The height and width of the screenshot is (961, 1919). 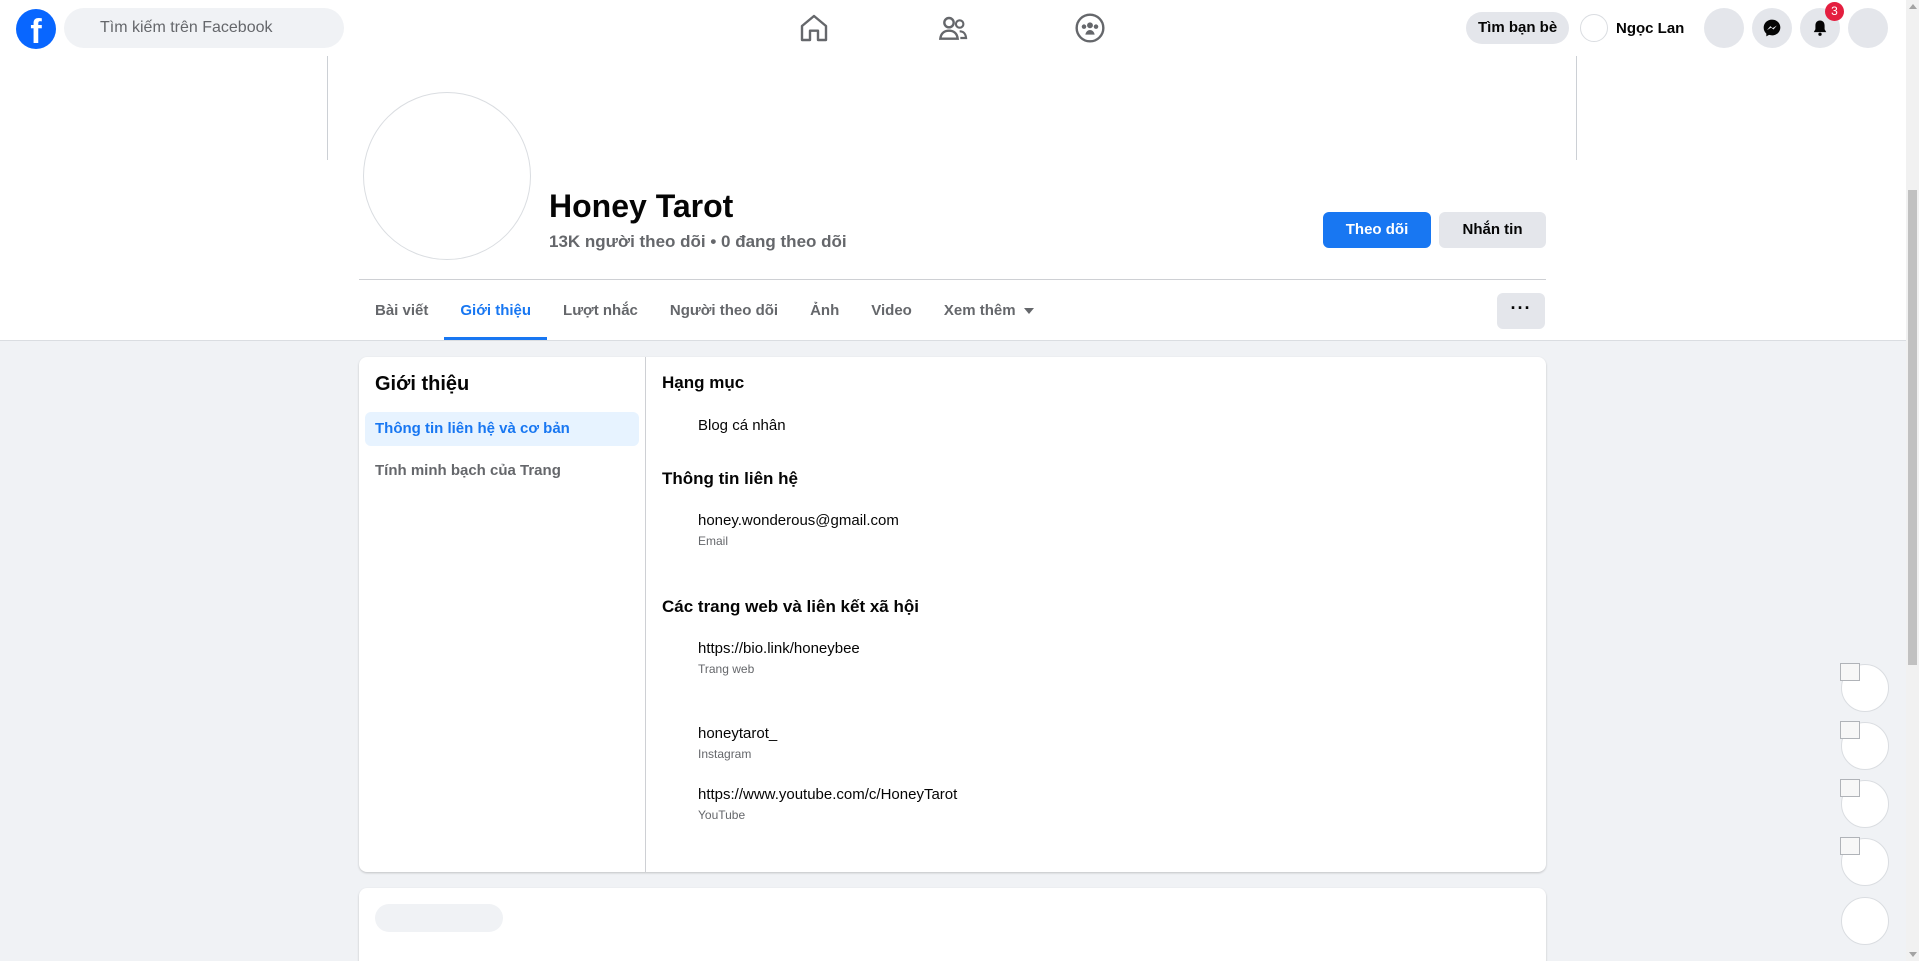 I want to click on profile-name: Ngọc Lan, so click(x=1650, y=28).